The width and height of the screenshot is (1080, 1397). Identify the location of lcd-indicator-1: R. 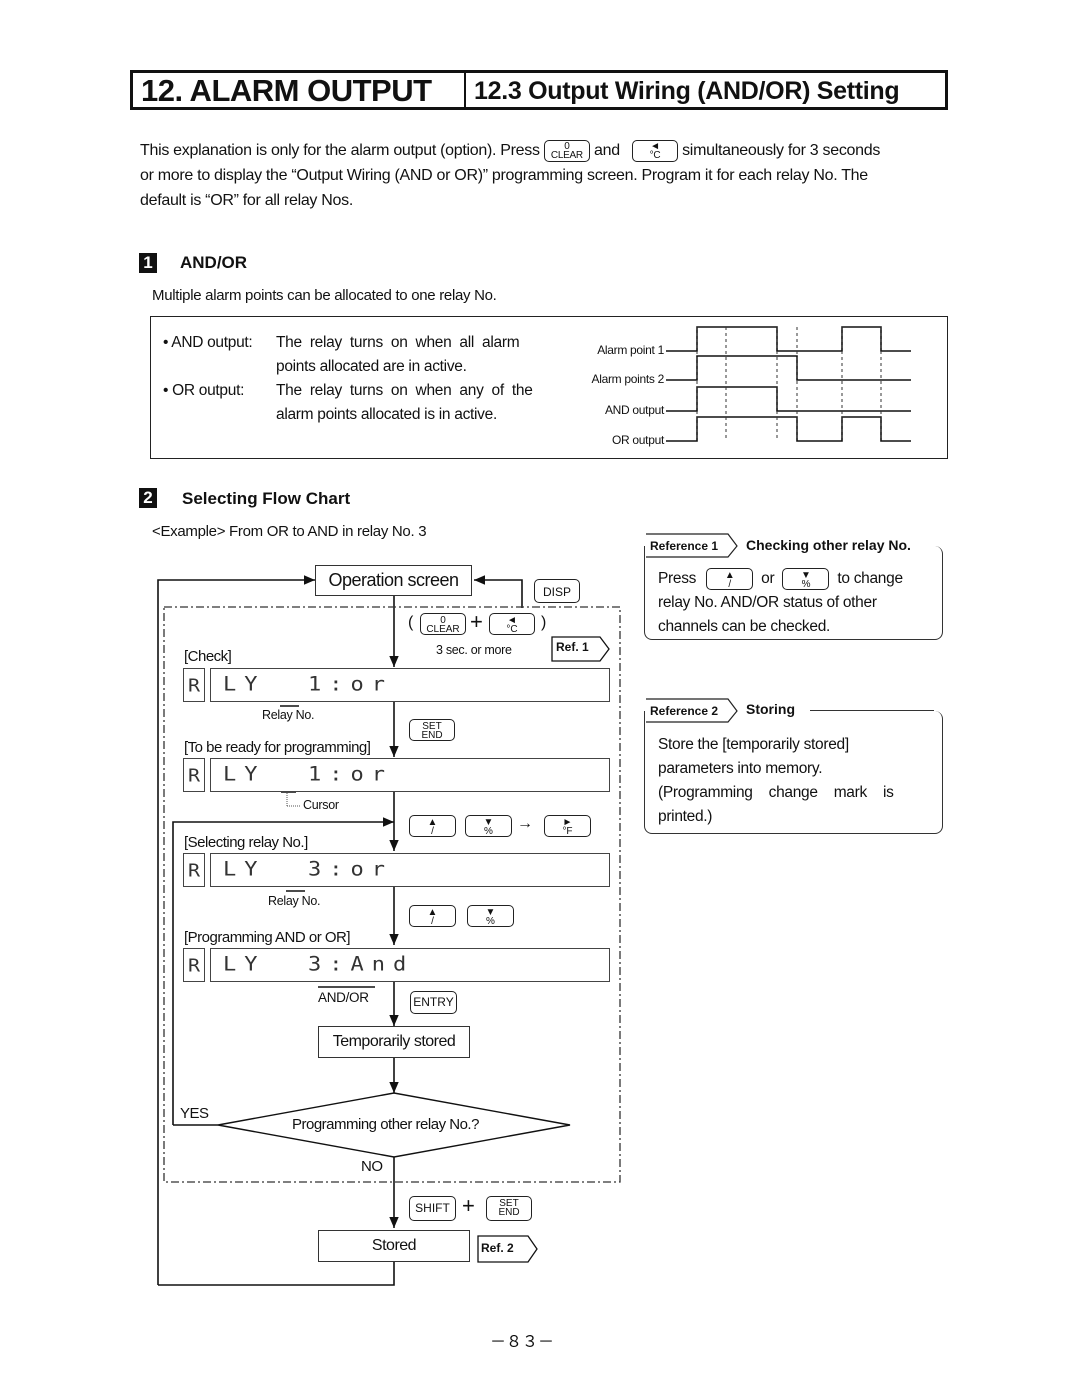
(194, 685).